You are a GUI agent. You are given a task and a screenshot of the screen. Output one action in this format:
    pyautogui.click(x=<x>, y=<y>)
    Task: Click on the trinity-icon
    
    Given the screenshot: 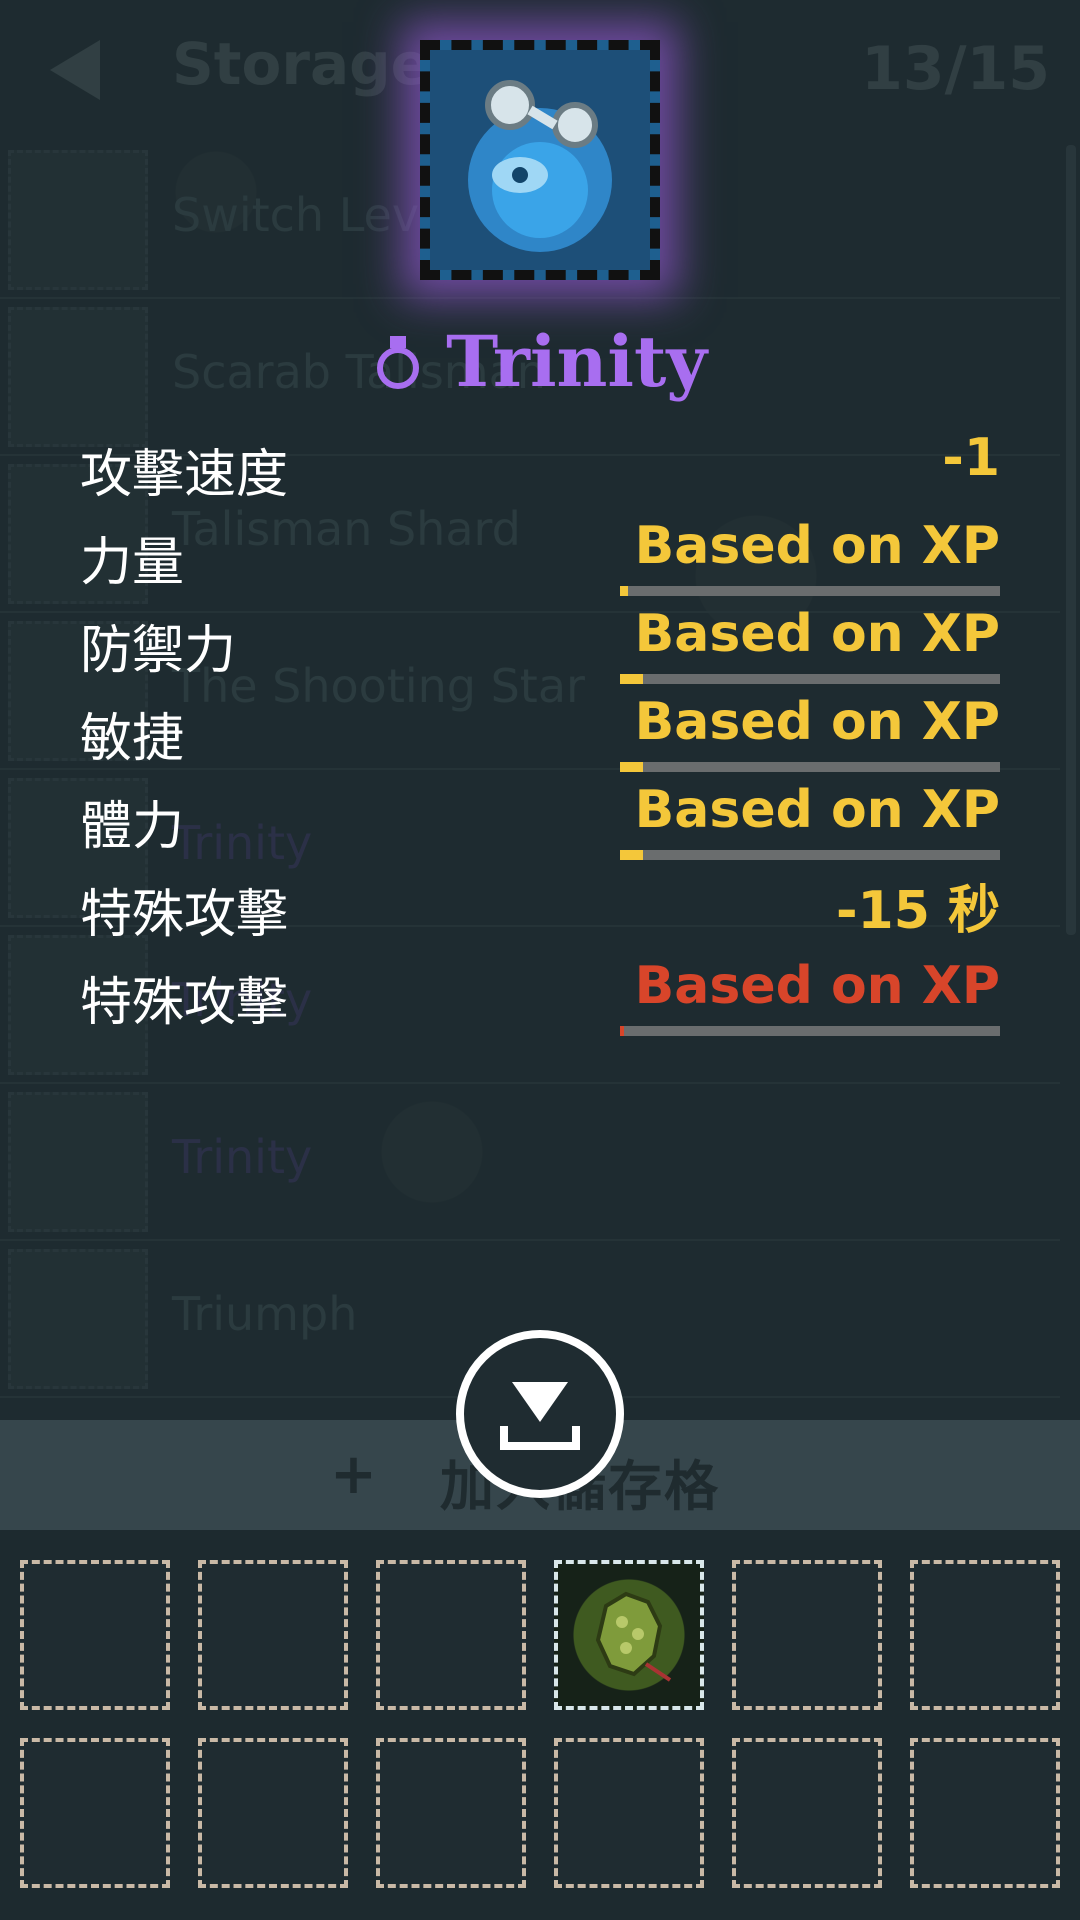 What is the action you would take?
    pyautogui.click(x=540, y=160)
    